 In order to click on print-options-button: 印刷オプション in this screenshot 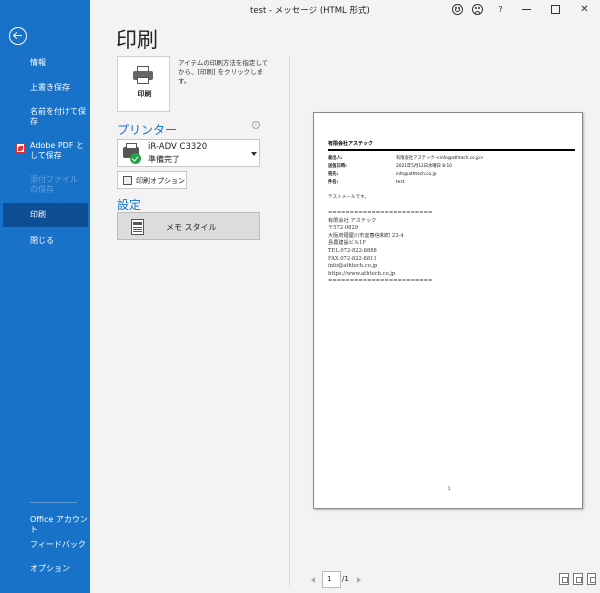, I will do `click(152, 180)`.